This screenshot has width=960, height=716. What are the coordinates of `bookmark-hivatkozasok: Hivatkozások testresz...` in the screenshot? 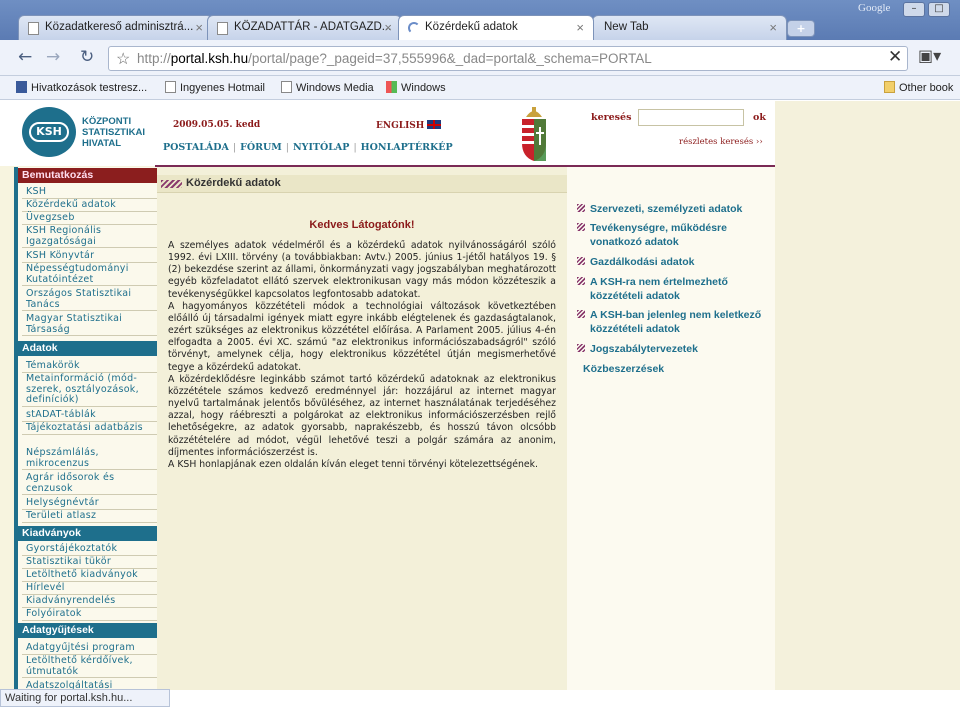 It's located at (81, 87).